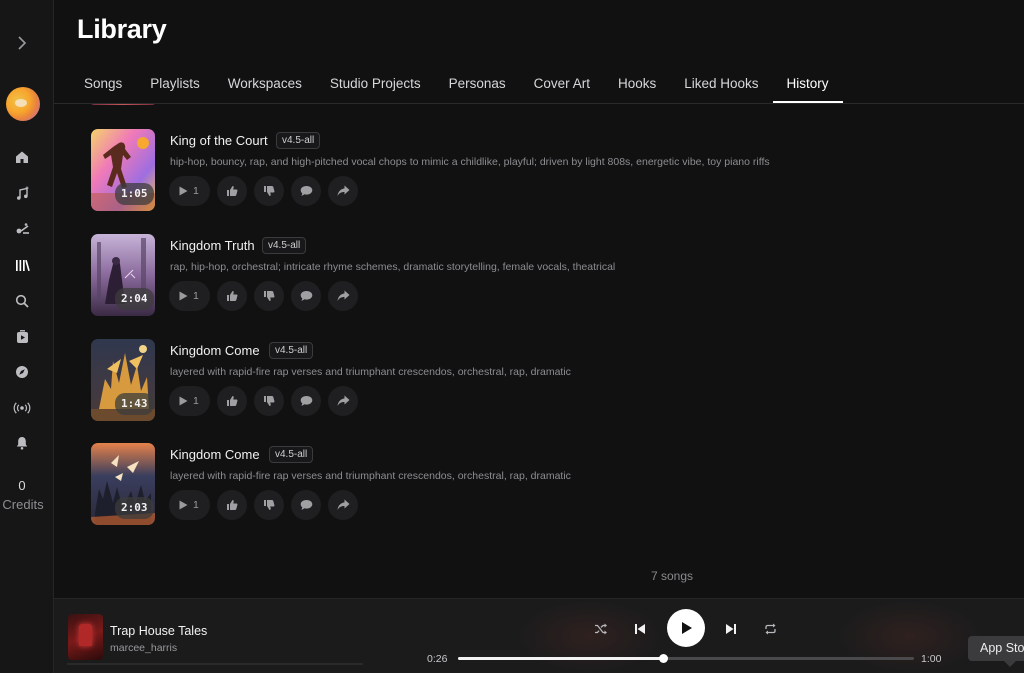 The height and width of the screenshot is (673, 1024). Describe the element at coordinates (22, 265) in the screenshot. I see `sidebar-item-library` at that location.